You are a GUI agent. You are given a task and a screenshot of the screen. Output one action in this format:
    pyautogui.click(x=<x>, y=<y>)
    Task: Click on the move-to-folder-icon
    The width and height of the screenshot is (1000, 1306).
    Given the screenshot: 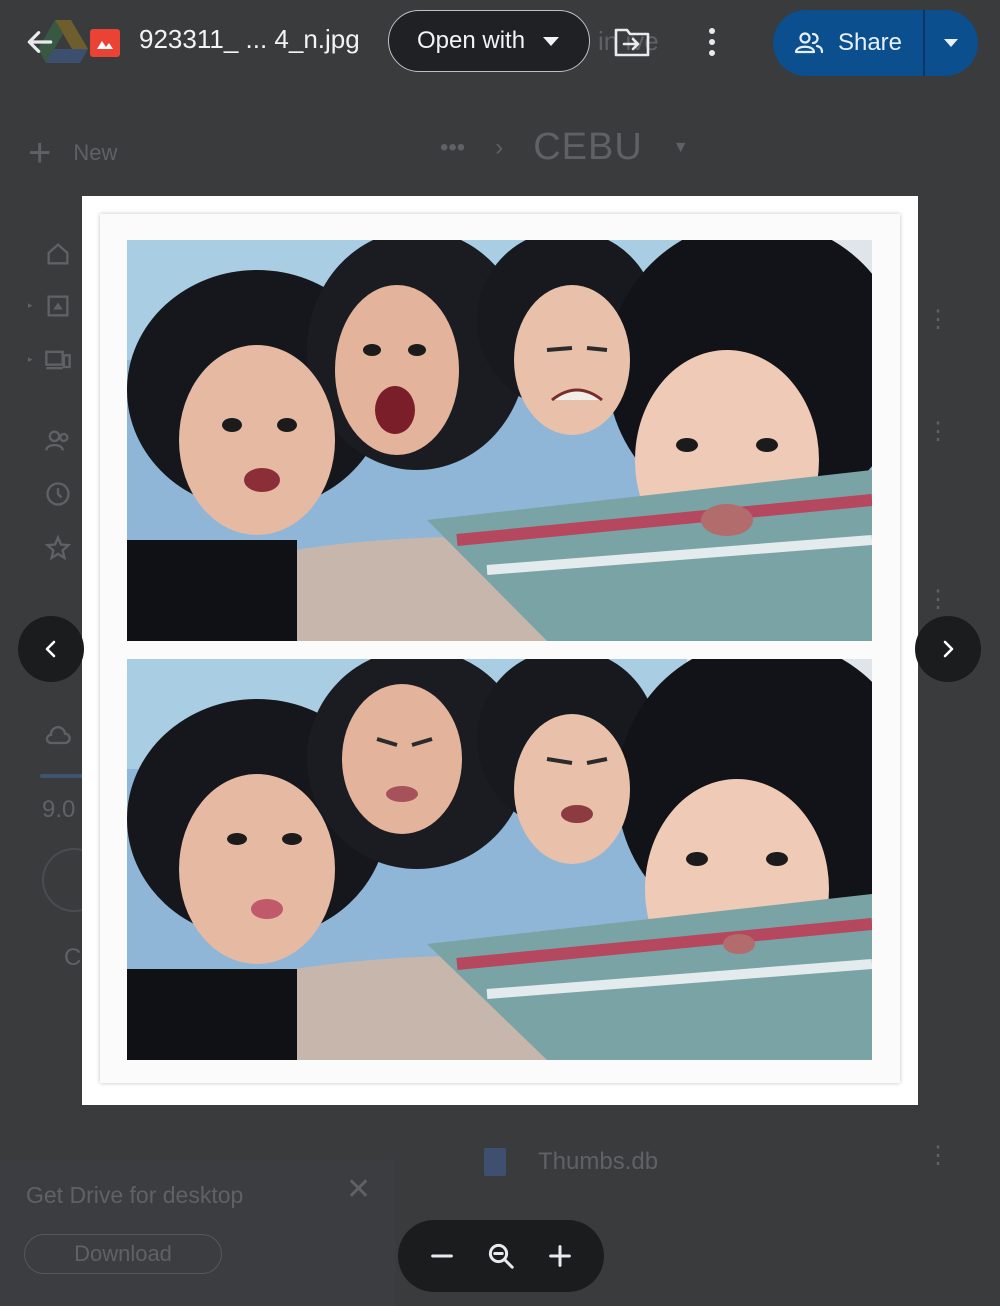 What is the action you would take?
    pyautogui.click(x=632, y=42)
    